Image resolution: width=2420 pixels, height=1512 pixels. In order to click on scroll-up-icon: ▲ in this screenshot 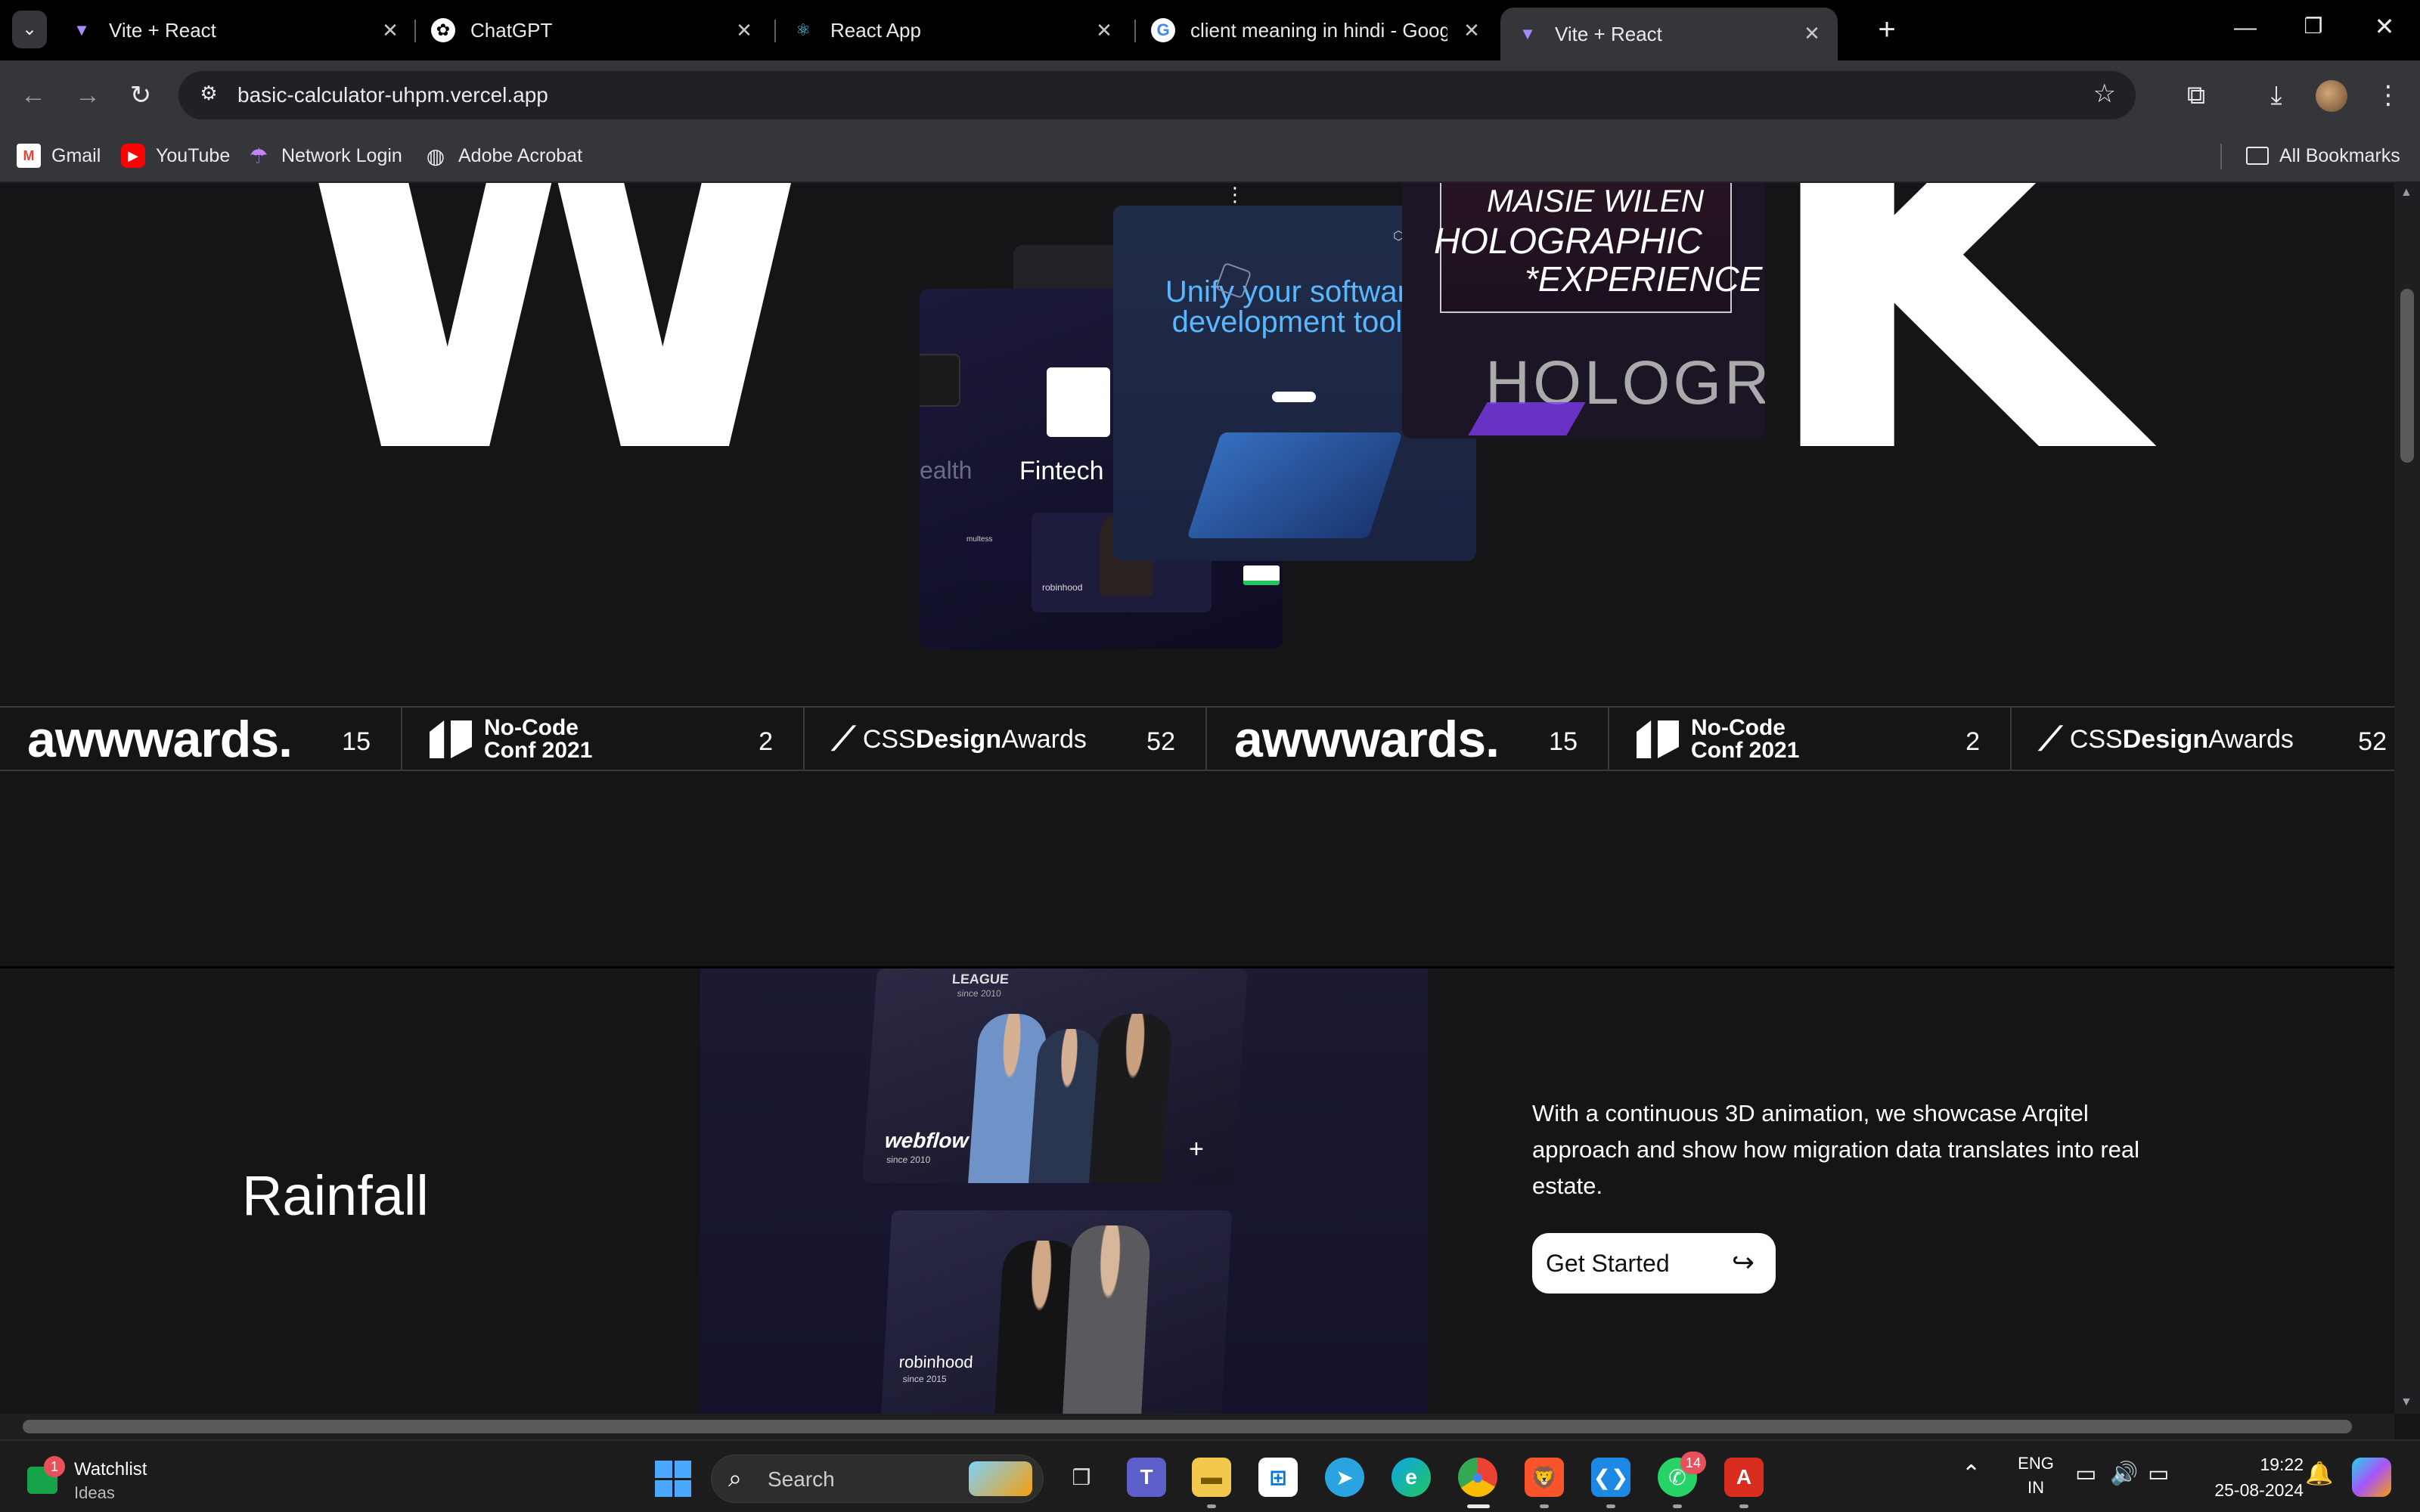, I will do `click(2406, 193)`.